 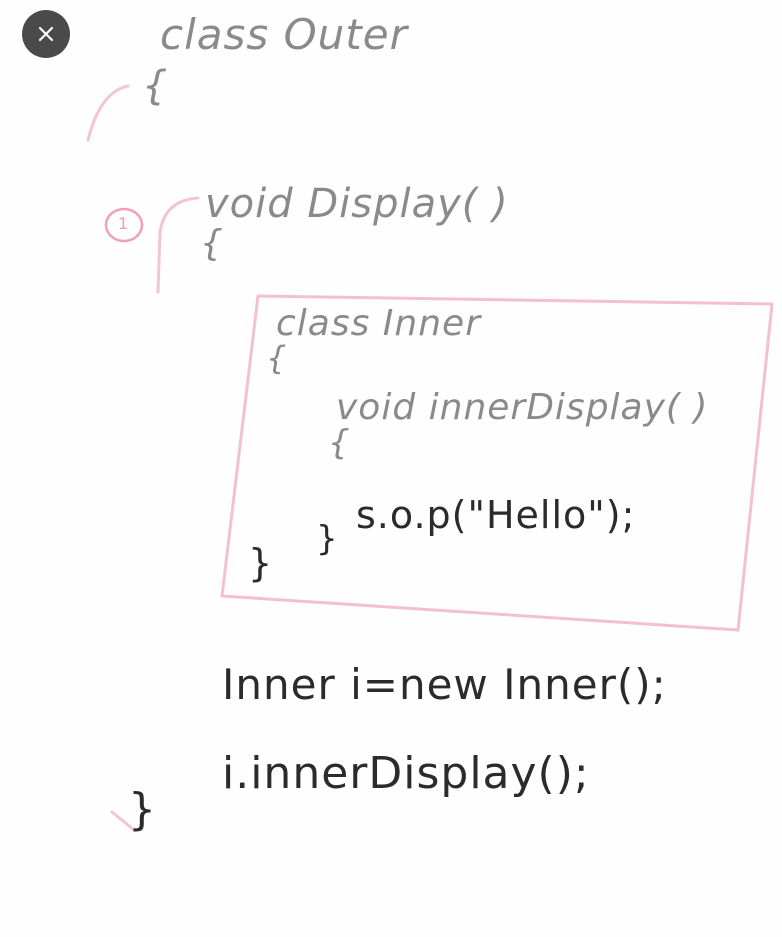 What do you see at coordinates (212, 243) in the screenshot?
I see `display-open-brace: {` at bounding box center [212, 243].